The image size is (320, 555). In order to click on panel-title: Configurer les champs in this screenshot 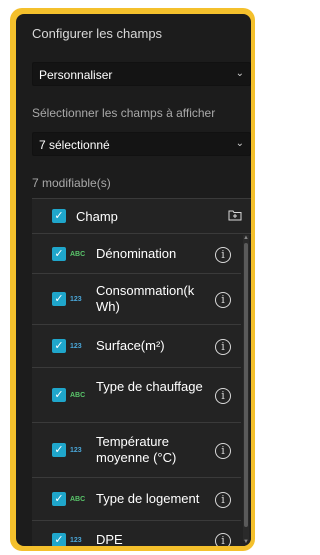, I will do `click(97, 33)`.